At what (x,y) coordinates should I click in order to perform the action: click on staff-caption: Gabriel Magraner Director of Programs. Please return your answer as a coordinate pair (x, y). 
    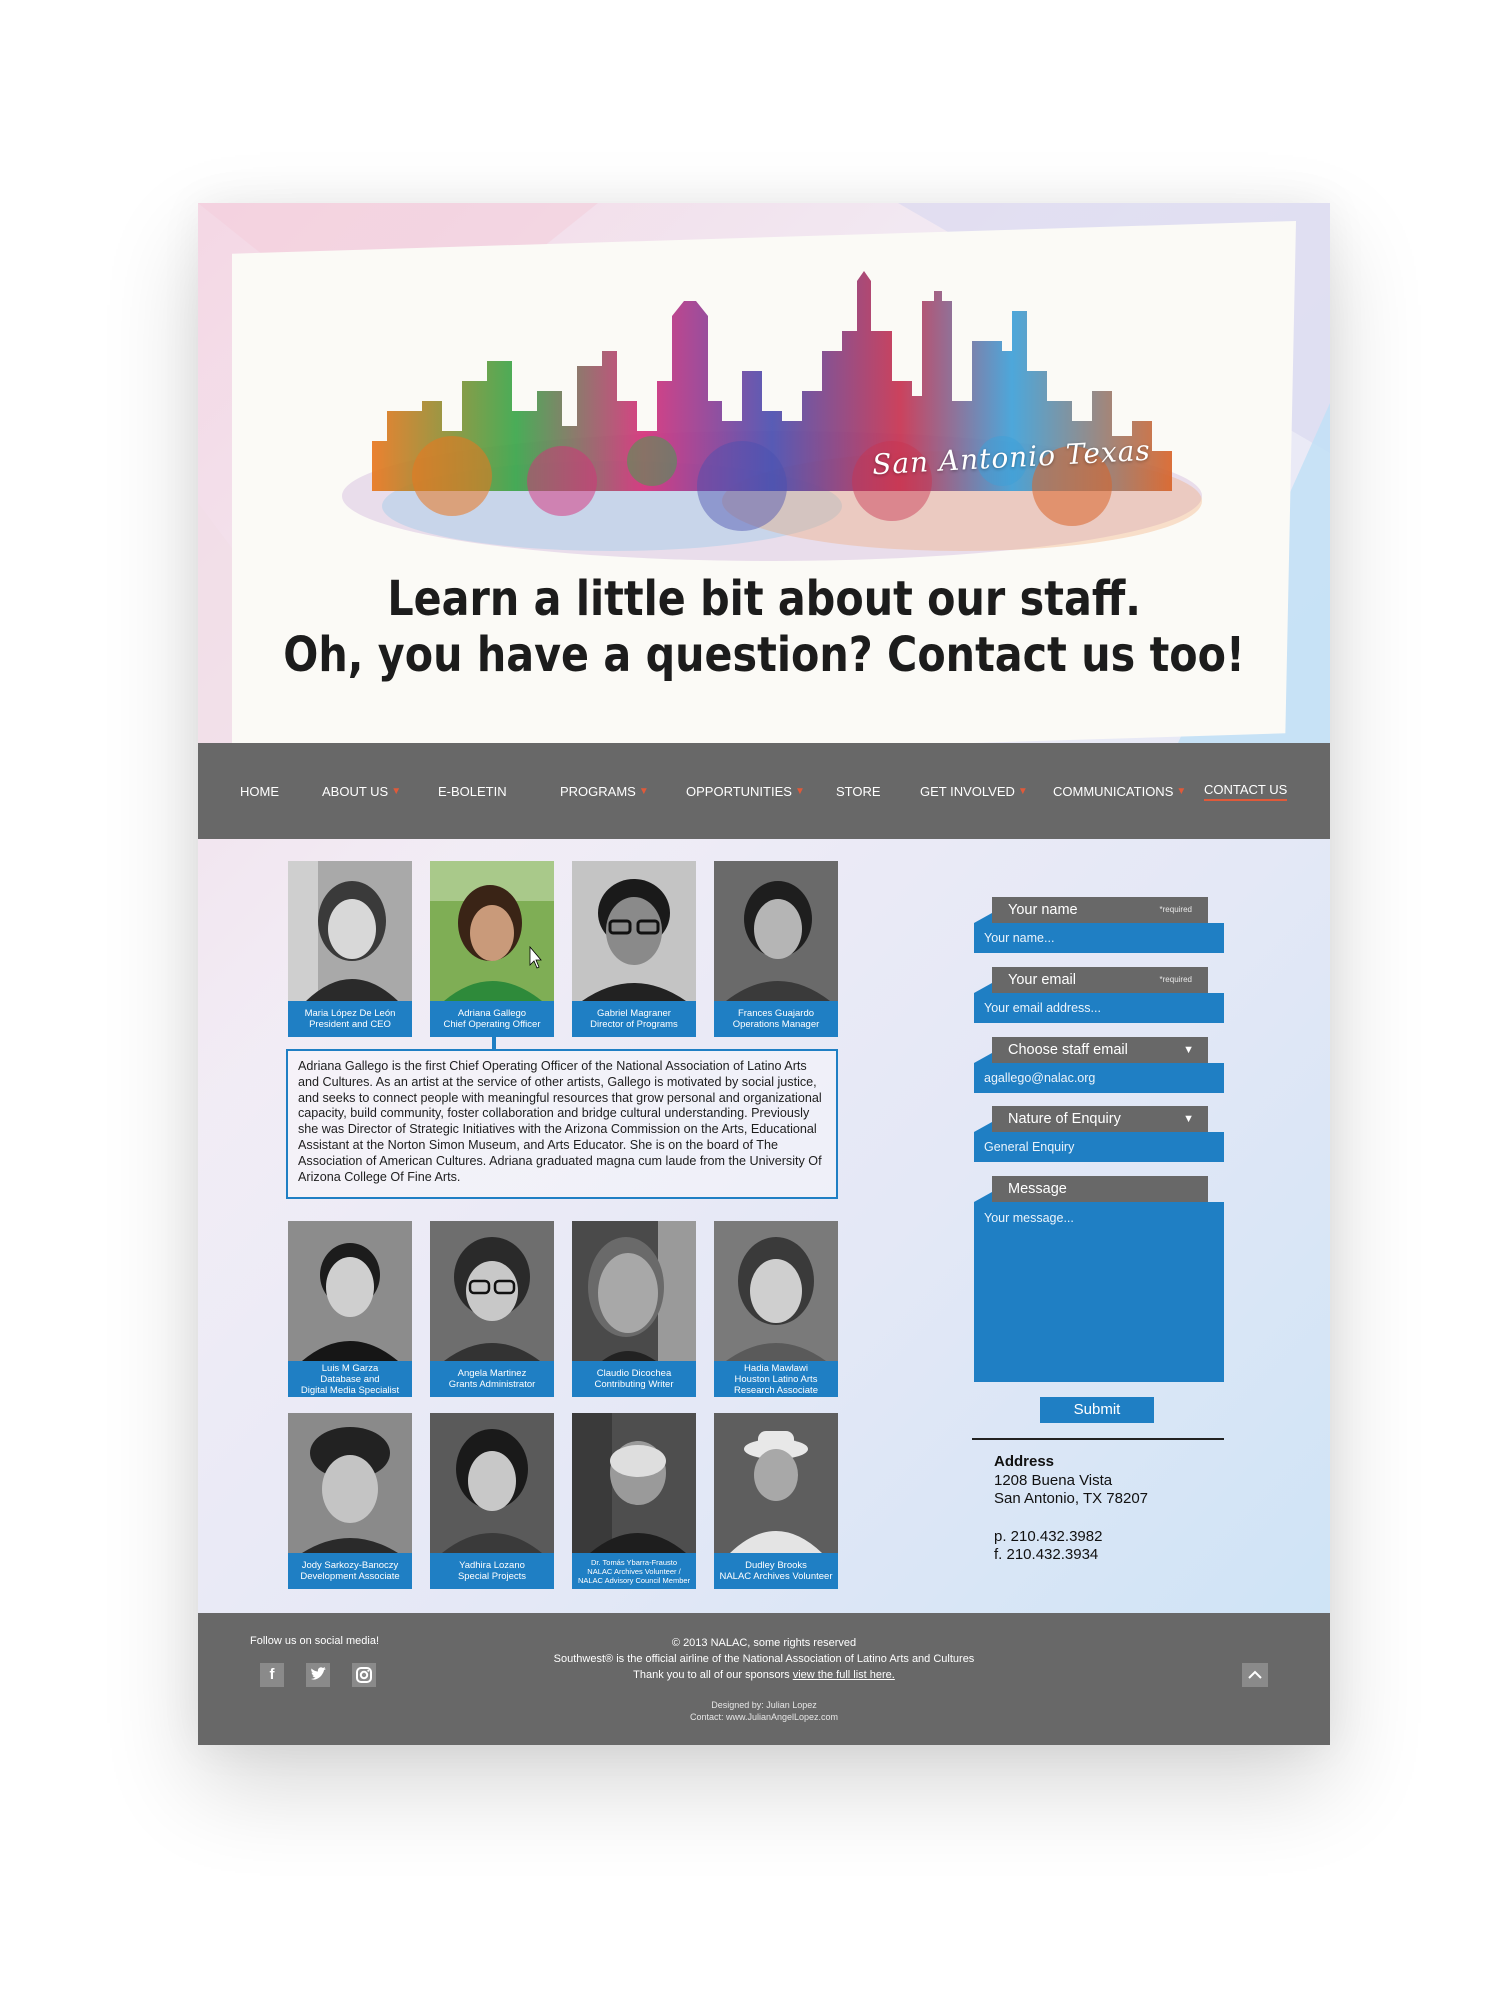
    Looking at the image, I should click on (634, 1019).